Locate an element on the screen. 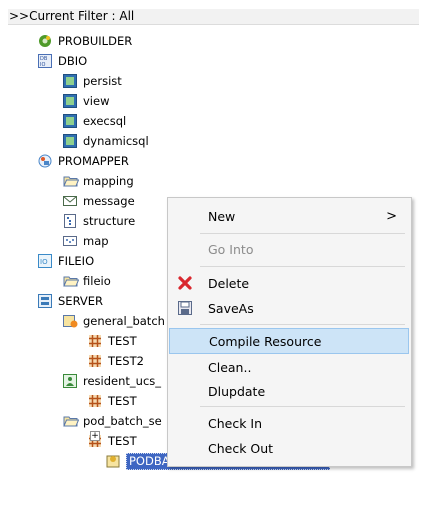 This screenshot has width=435, height=522. gear-green-icon is located at coordinates (45, 41).